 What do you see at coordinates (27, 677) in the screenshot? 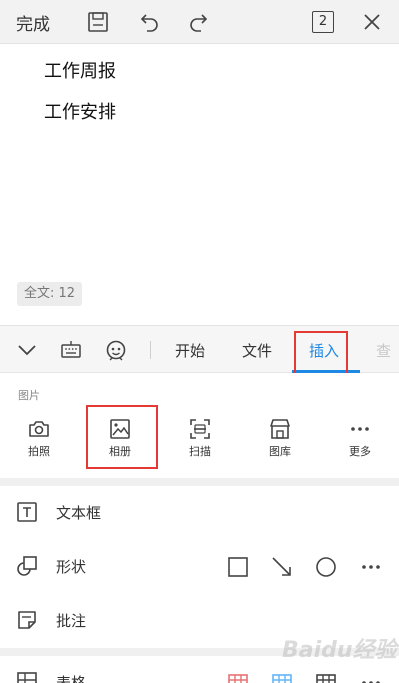
I see `table-icon` at bounding box center [27, 677].